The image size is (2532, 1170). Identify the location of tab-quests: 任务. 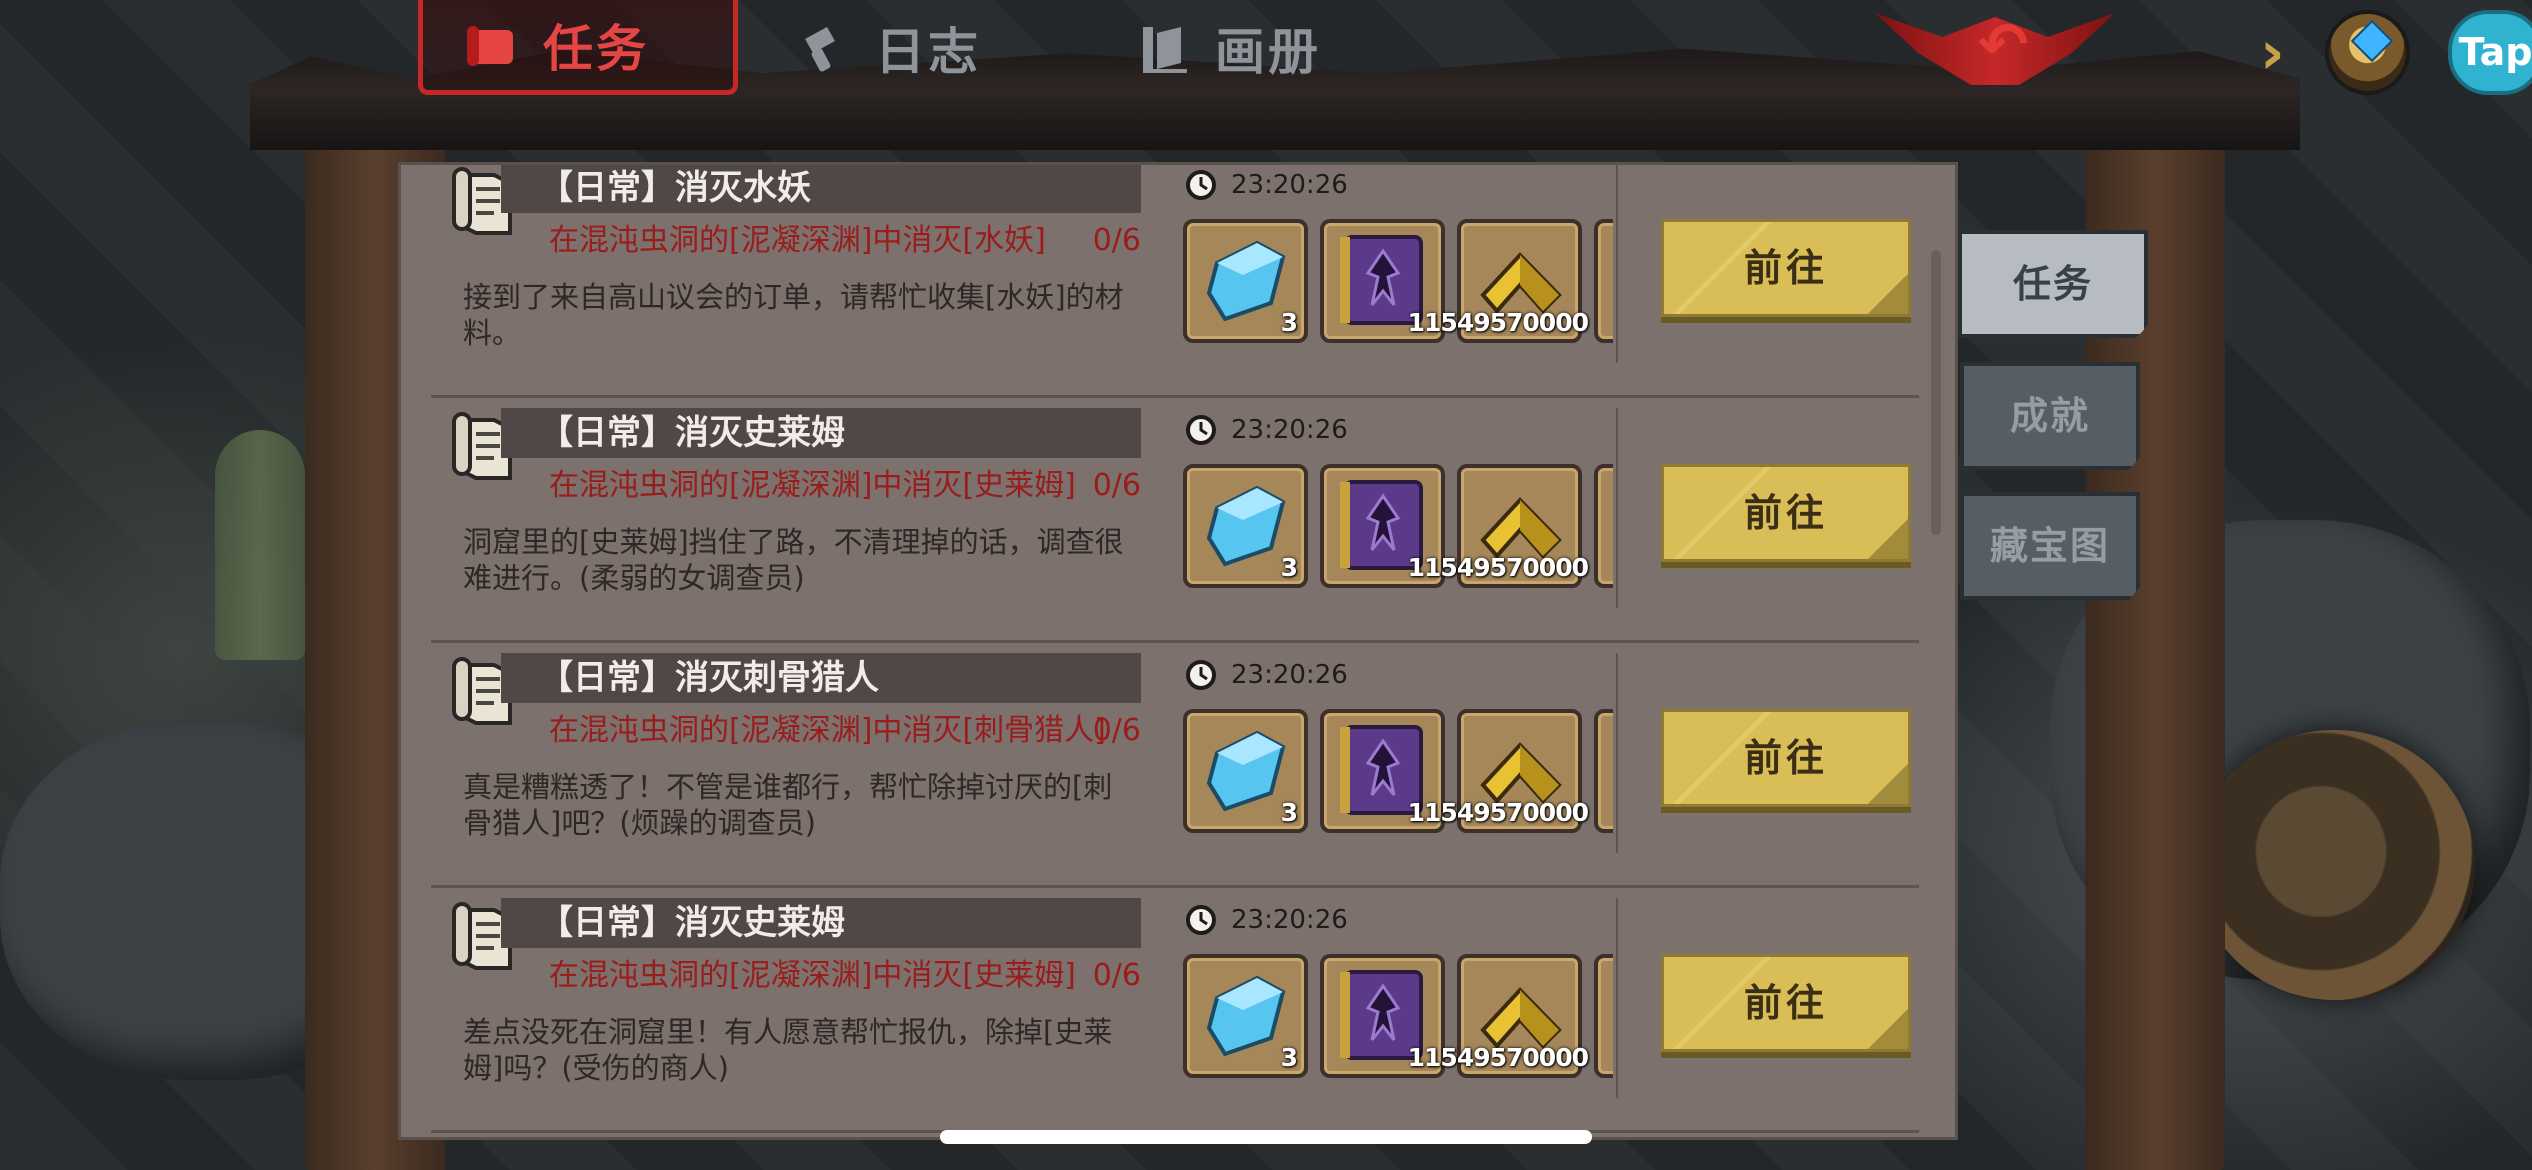
(578, 47).